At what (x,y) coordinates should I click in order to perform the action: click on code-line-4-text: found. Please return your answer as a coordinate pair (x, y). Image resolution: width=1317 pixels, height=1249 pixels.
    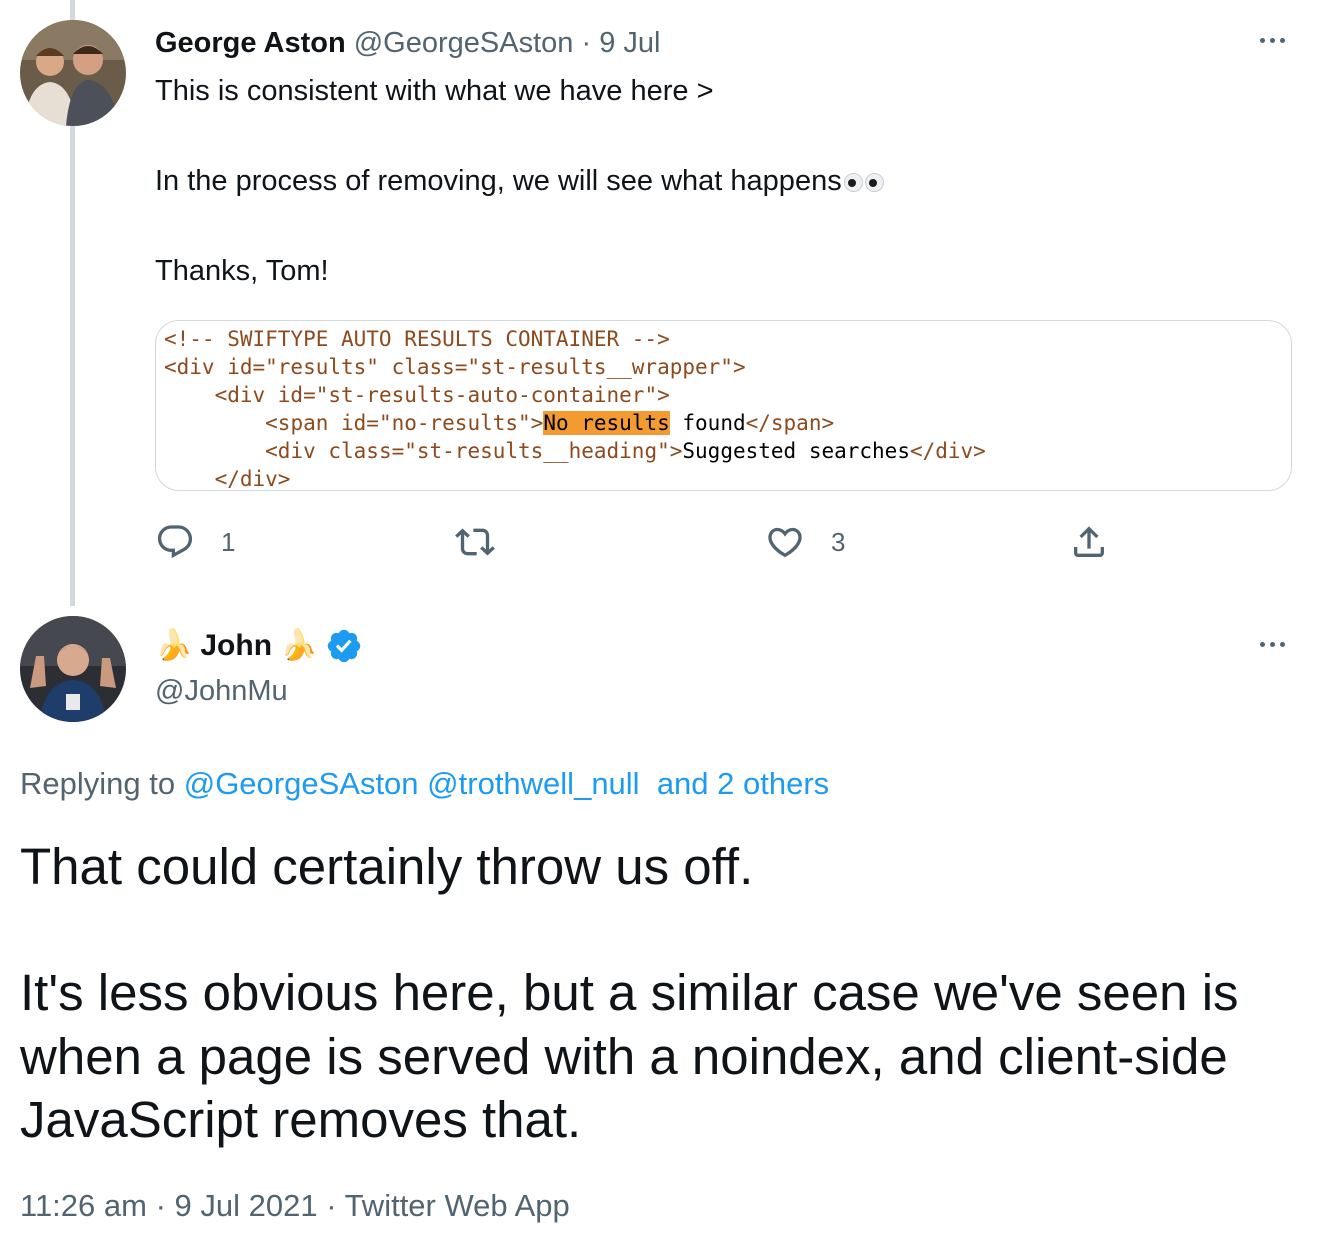
    Looking at the image, I should click on (707, 423).